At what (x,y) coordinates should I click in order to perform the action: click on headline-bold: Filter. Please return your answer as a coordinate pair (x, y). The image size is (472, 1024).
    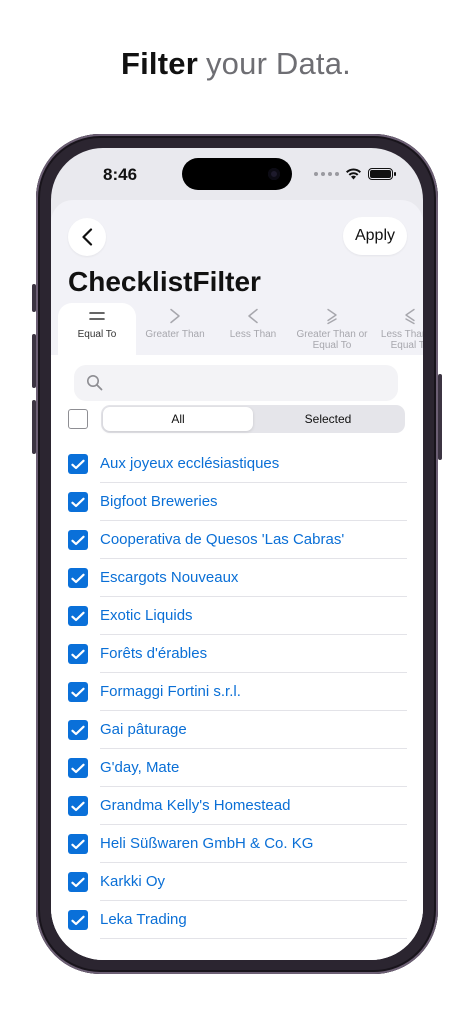
    Looking at the image, I should click on (159, 63).